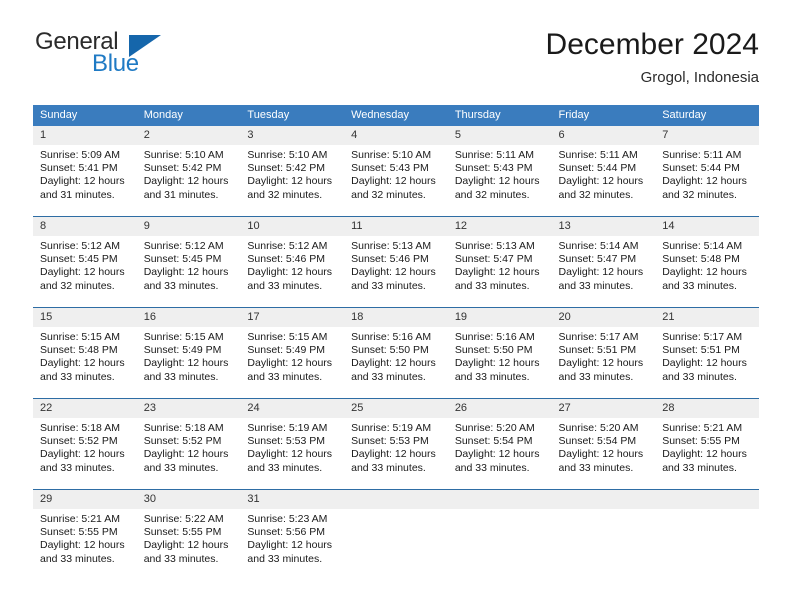 The height and width of the screenshot is (612, 792). What do you see at coordinates (494, 155) in the screenshot?
I see `sunrise-text: Sunrise: 5:11 AM` at bounding box center [494, 155].